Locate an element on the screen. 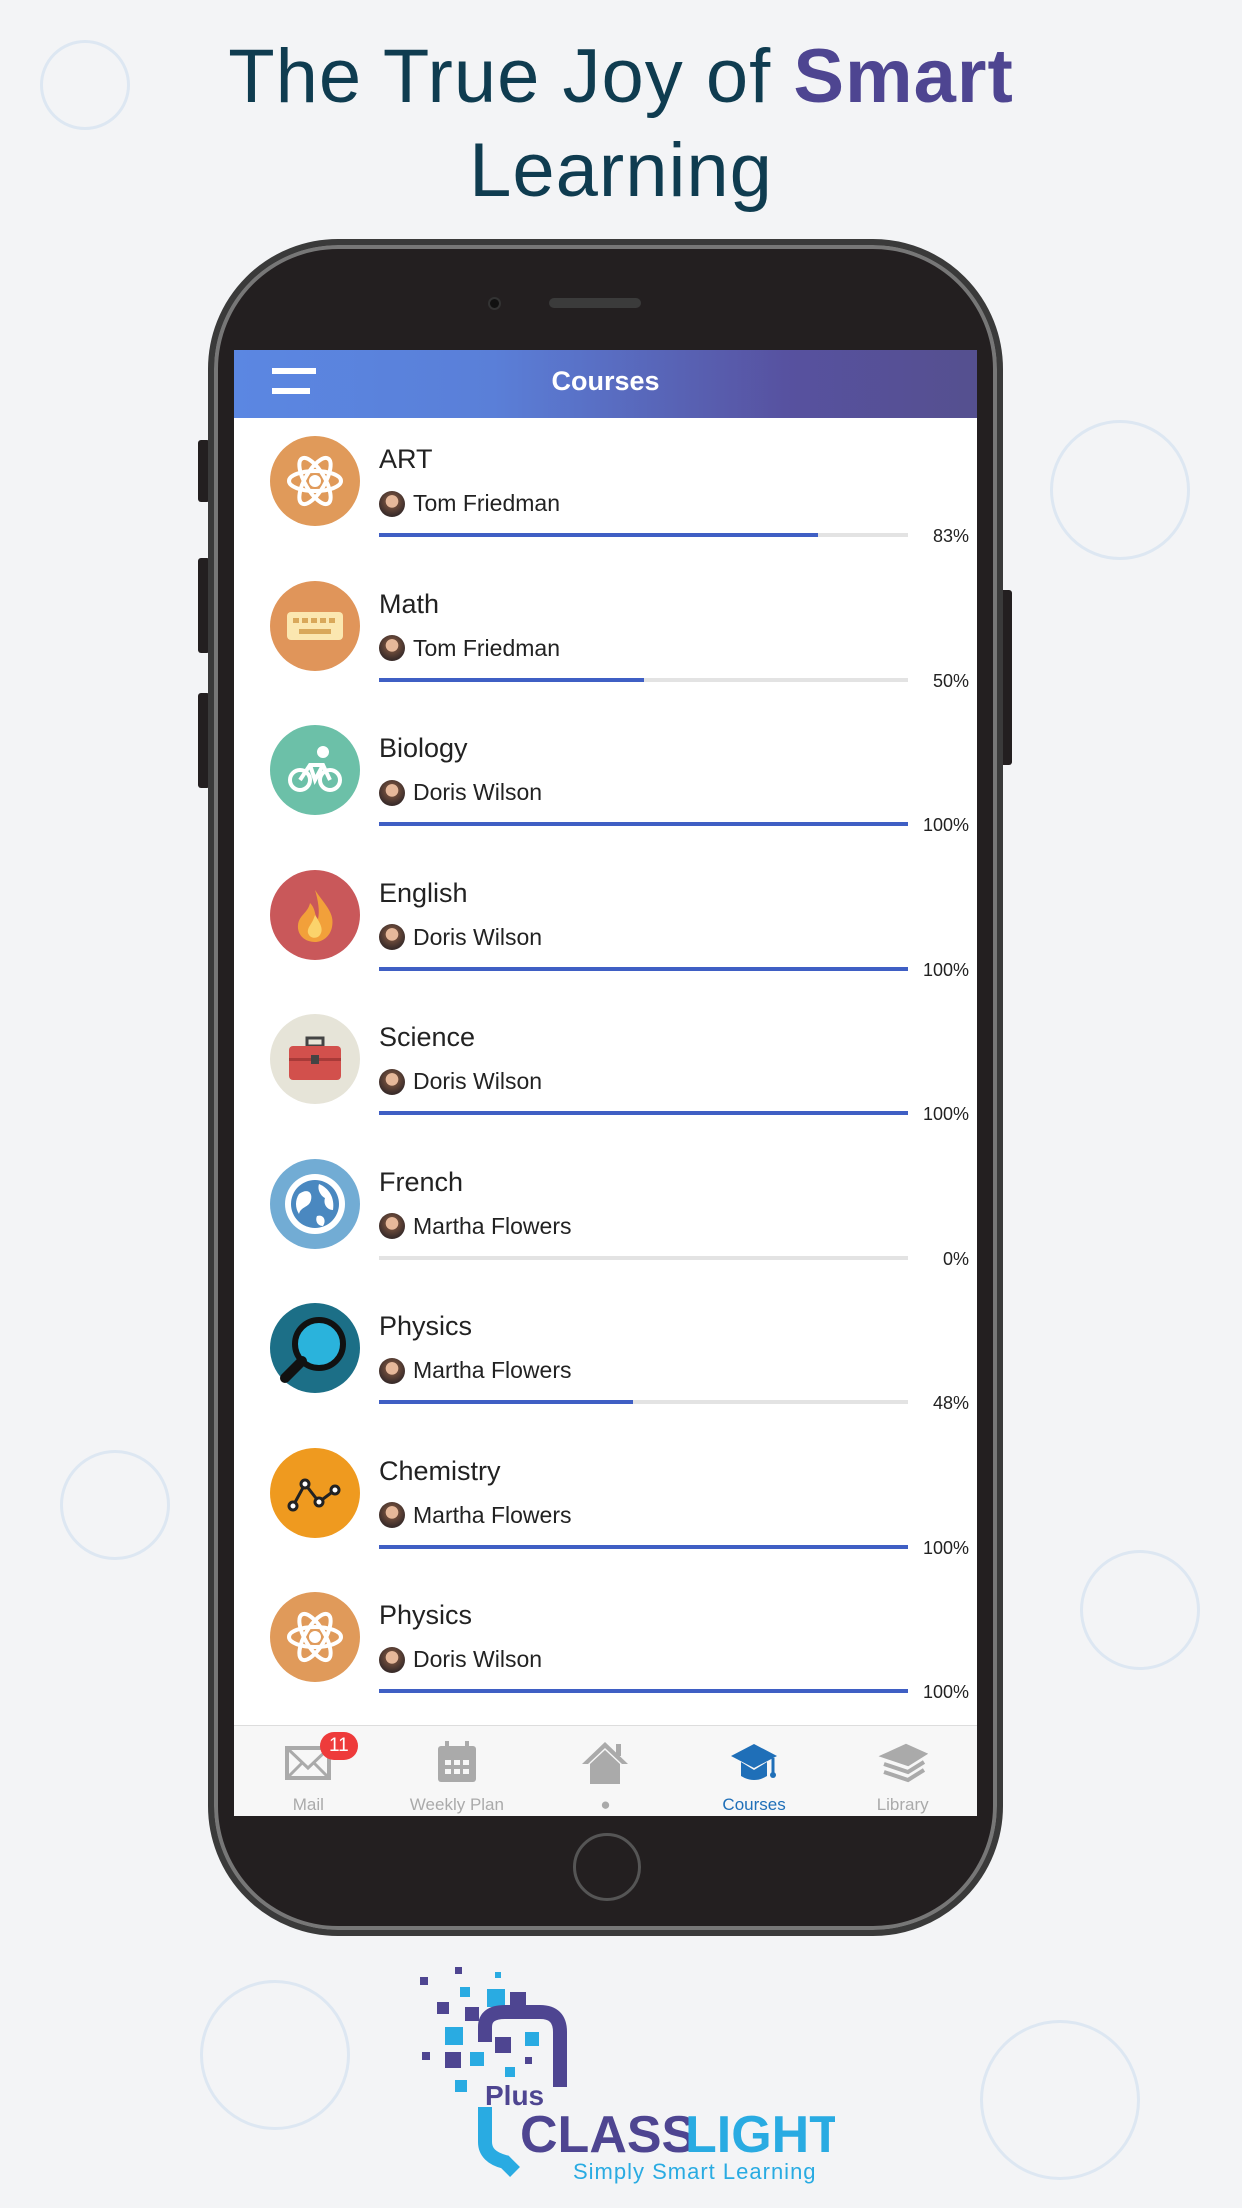 This screenshot has width=1242, height=2208. classlight-logo: Plus CLASS LIGHT Simply Smart Learning is located at coordinates (627, 2075).